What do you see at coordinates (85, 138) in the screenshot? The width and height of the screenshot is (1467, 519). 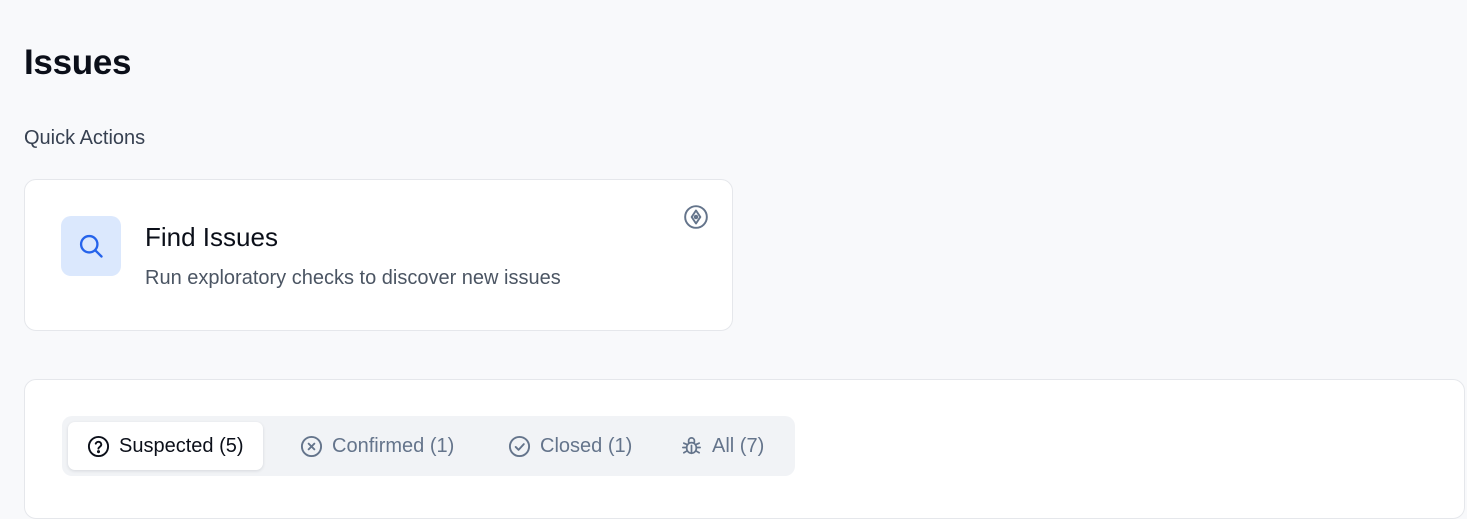 I see `quick-actions-heading: Quick Actions` at bounding box center [85, 138].